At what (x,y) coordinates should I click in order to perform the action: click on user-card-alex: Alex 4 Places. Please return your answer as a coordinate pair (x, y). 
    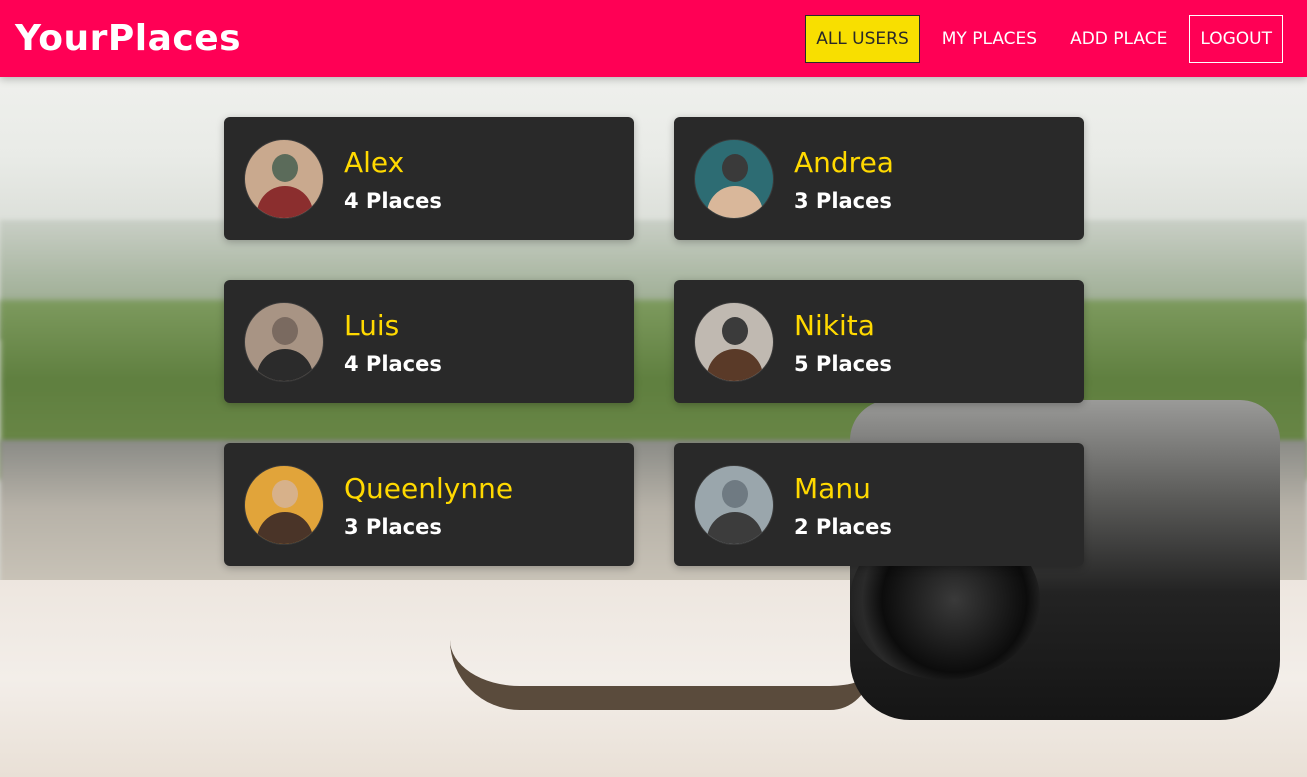
    Looking at the image, I should click on (429, 178).